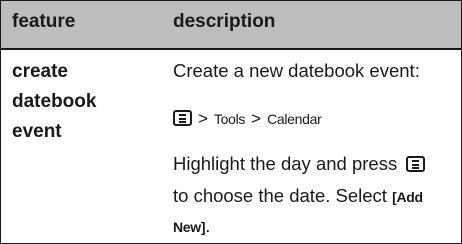  I want to click on feature-cell: create datebook event, so click(82, 102).